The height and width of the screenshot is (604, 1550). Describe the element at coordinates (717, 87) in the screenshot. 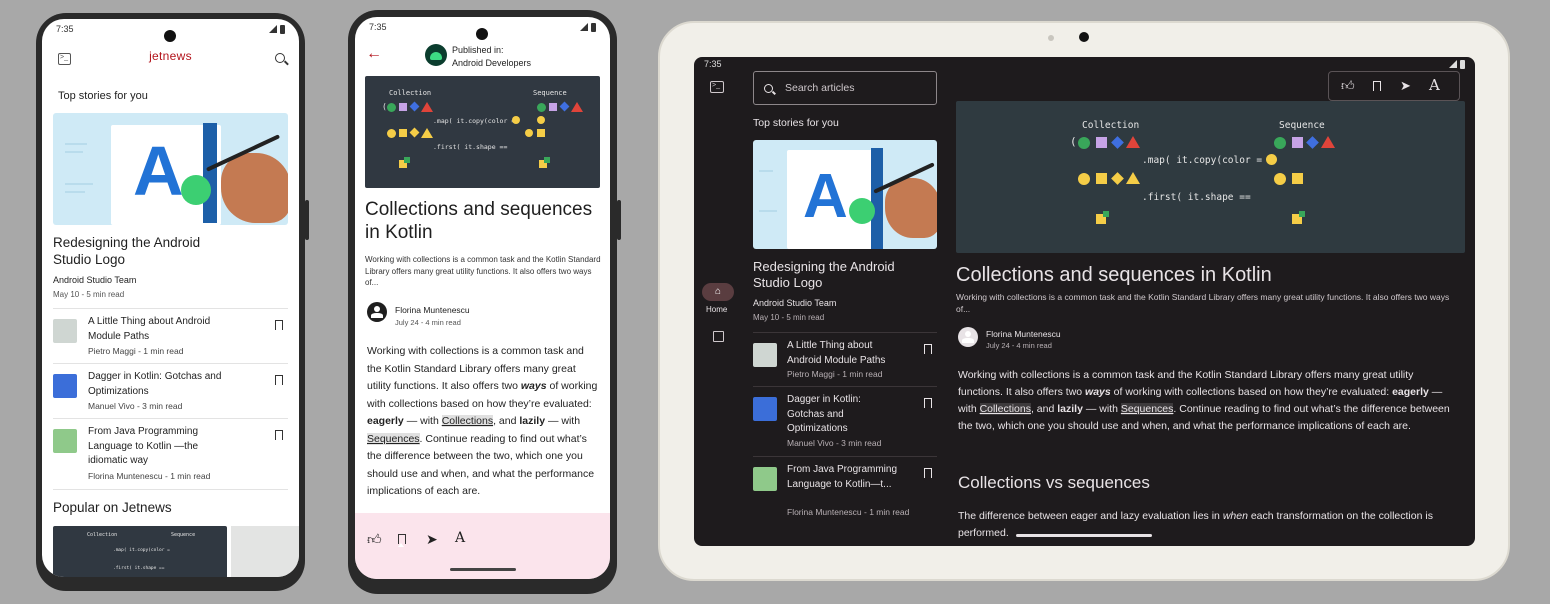

I see `terminal-icon: >_` at that location.